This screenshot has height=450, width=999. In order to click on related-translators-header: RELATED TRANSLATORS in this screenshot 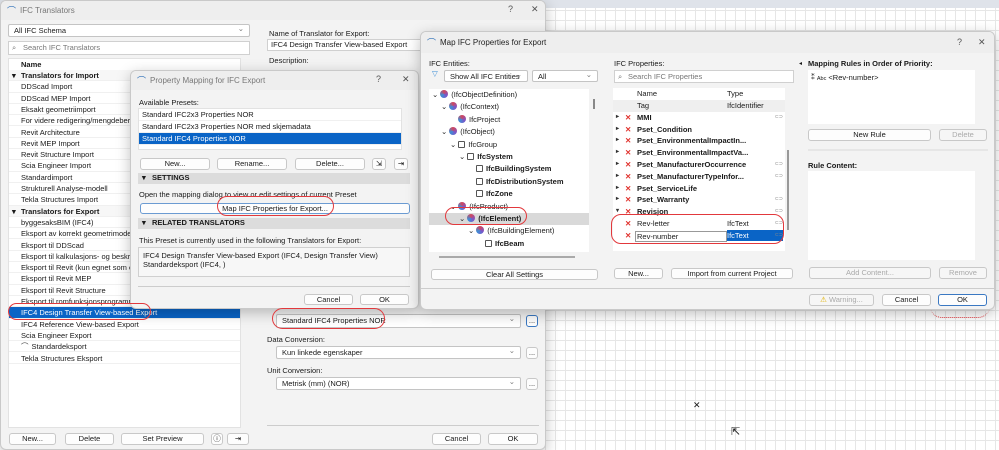, I will do `click(274, 223)`.